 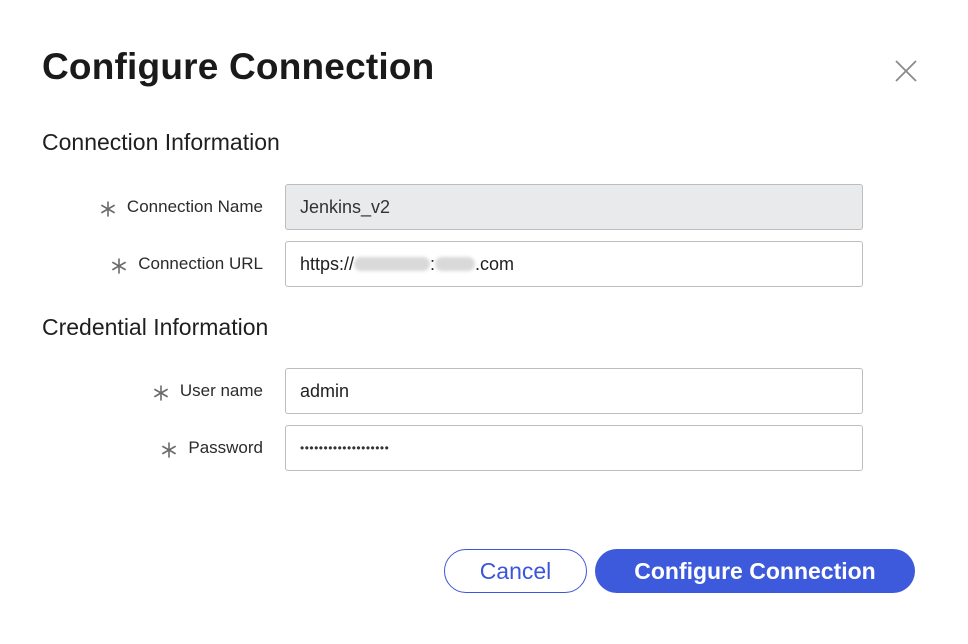 What do you see at coordinates (161, 142) in the screenshot?
I see `connection-information-heading: Connection Information` at bounding box center [161, 142].